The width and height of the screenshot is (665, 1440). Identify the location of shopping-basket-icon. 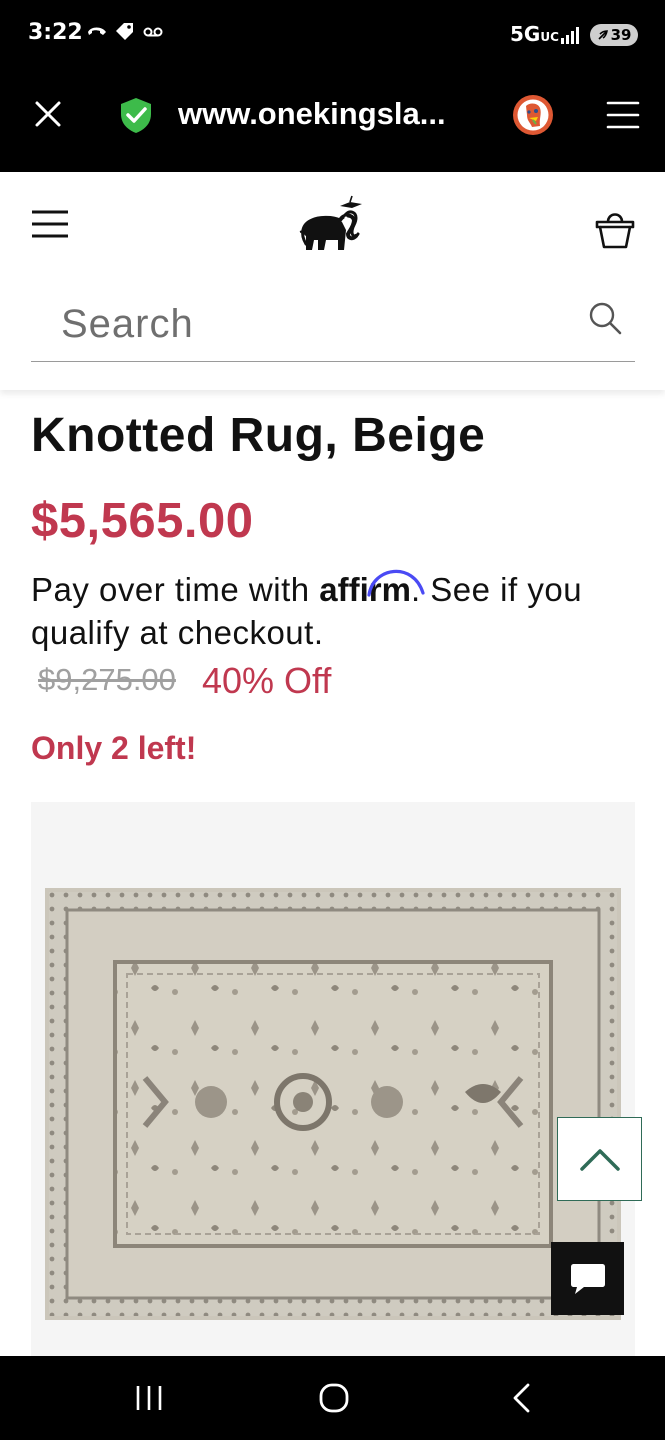
(615, 229).